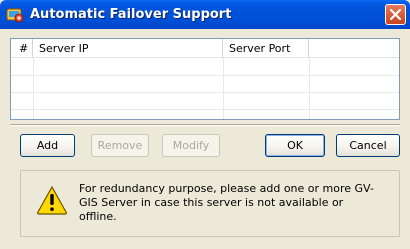  What do you see at coordinates (368, 145) in the screenshot?
I see `cancel-button: Cancel` at bounding box center [368, 145].